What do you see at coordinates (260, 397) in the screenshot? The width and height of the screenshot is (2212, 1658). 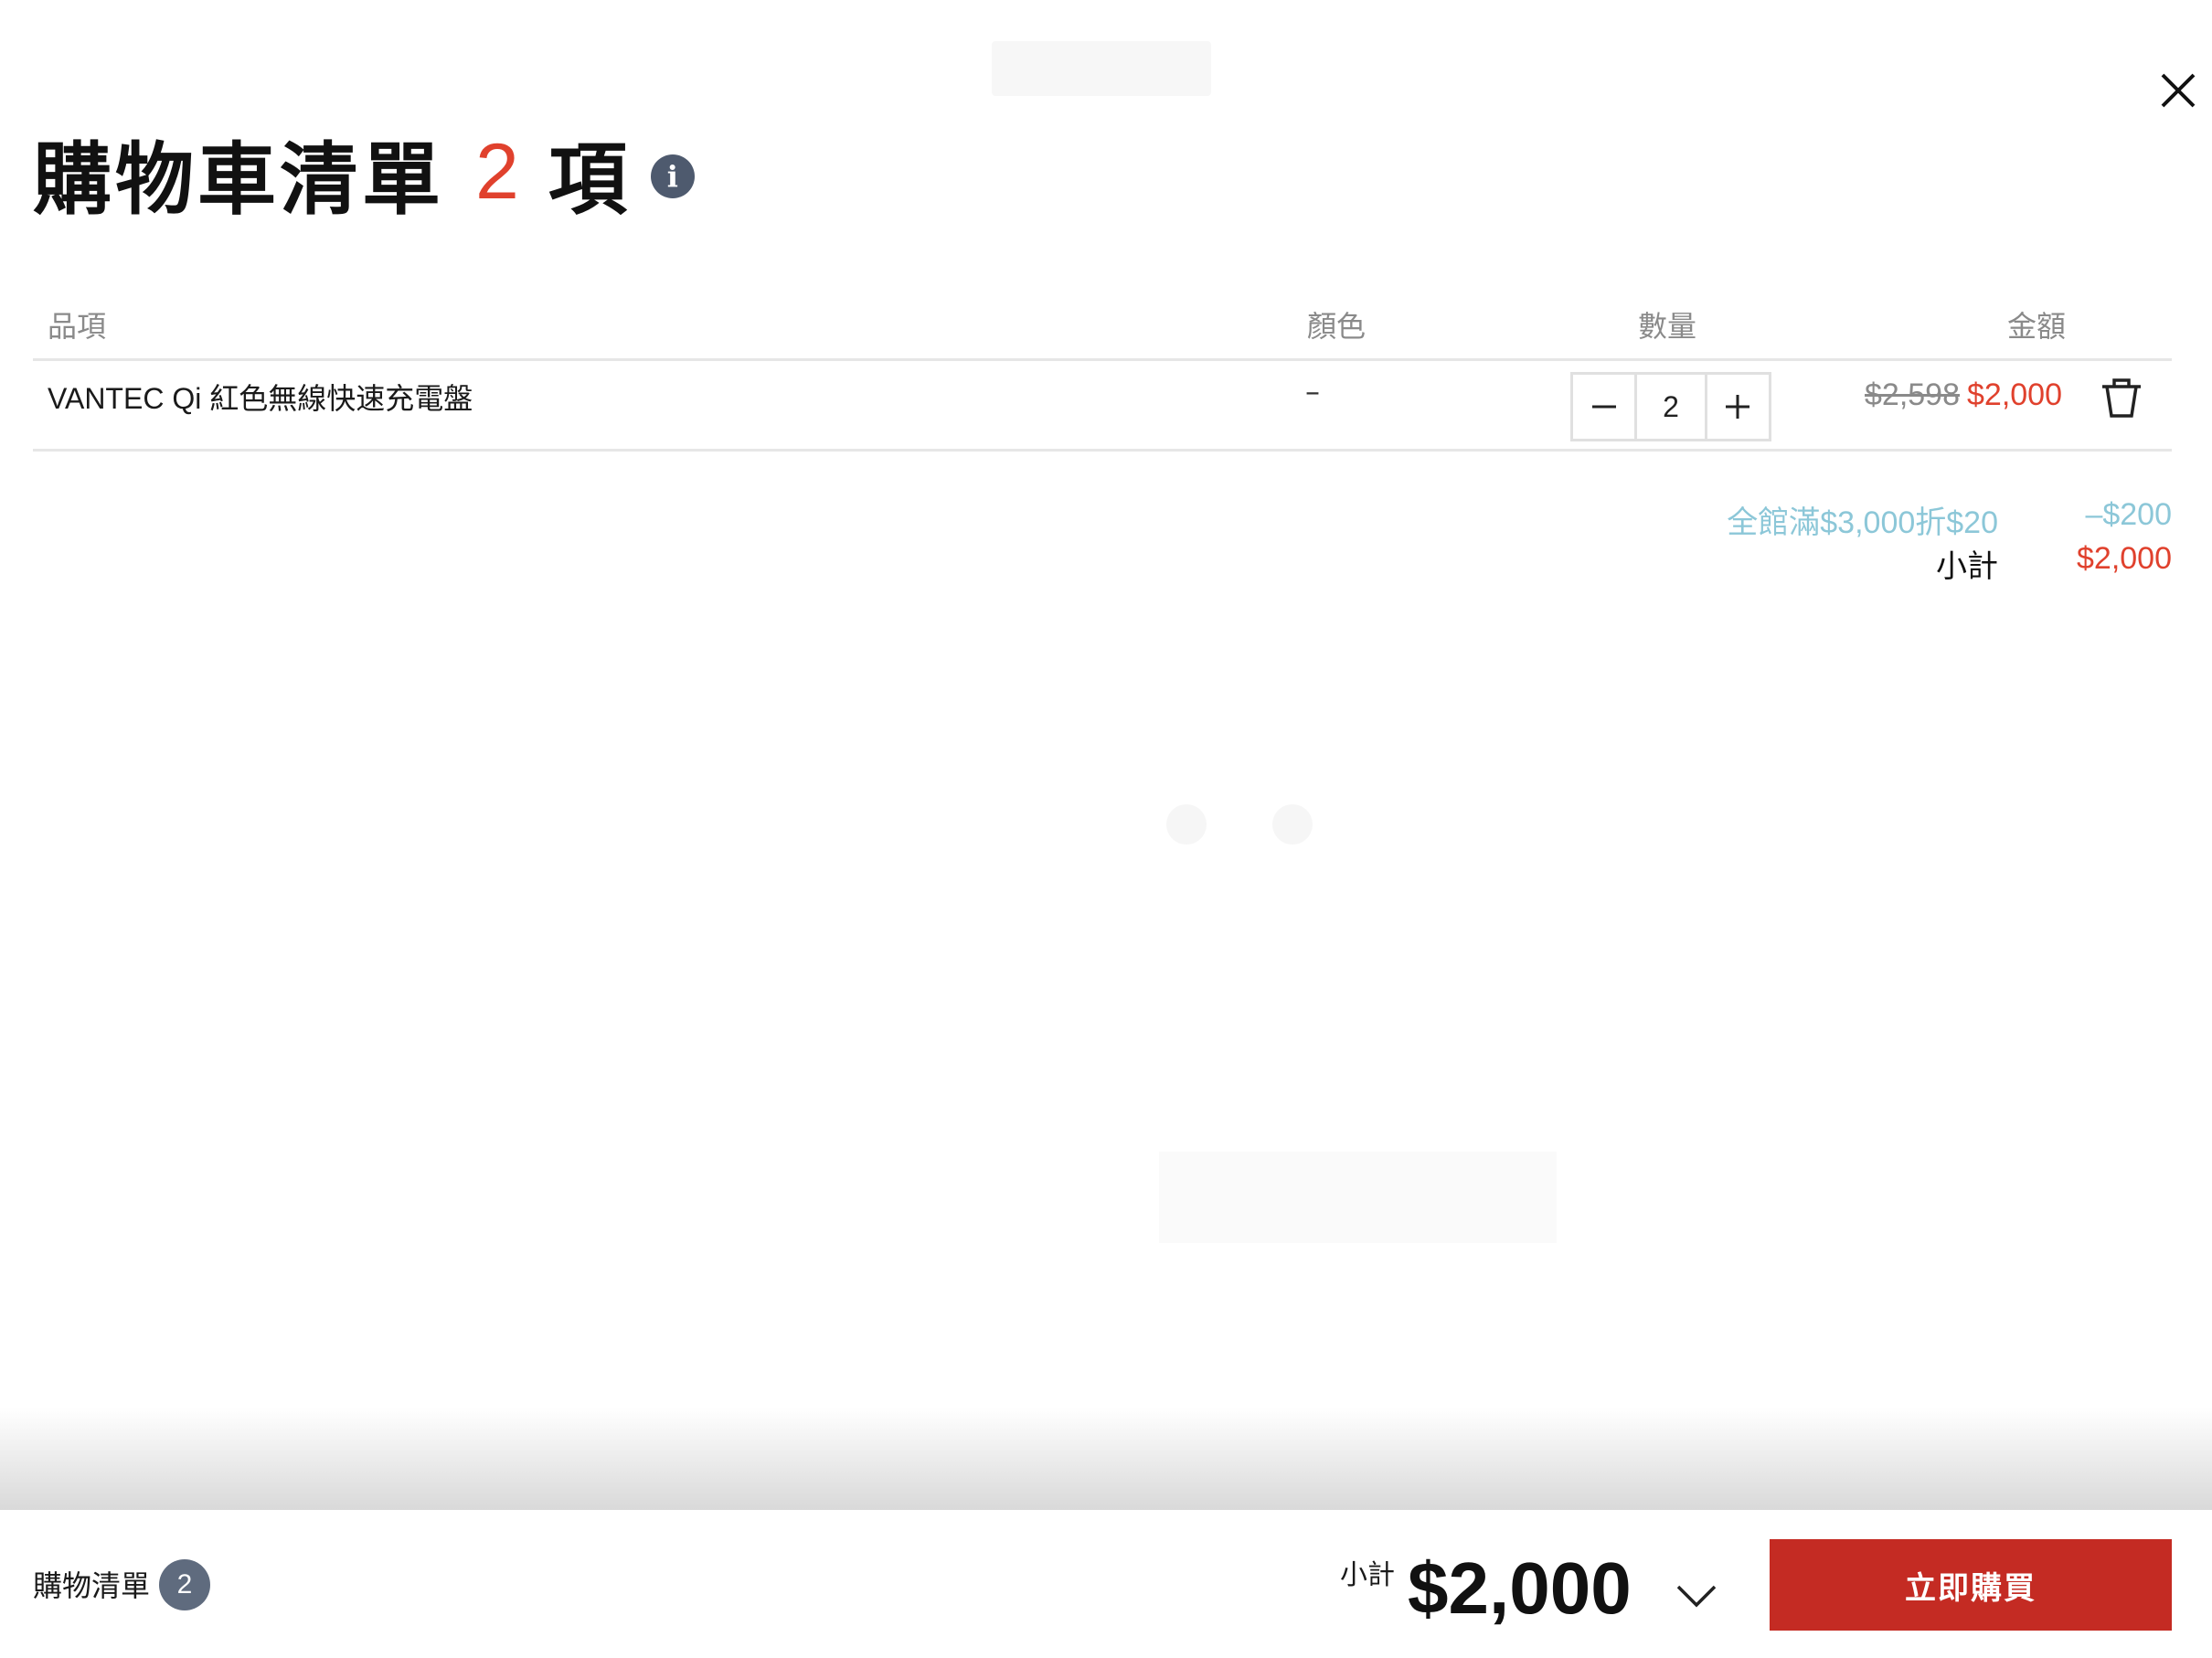 I see `product-name: VANTEC Qi 紅色無線快速充電盤` at bounding box center [260, 397].